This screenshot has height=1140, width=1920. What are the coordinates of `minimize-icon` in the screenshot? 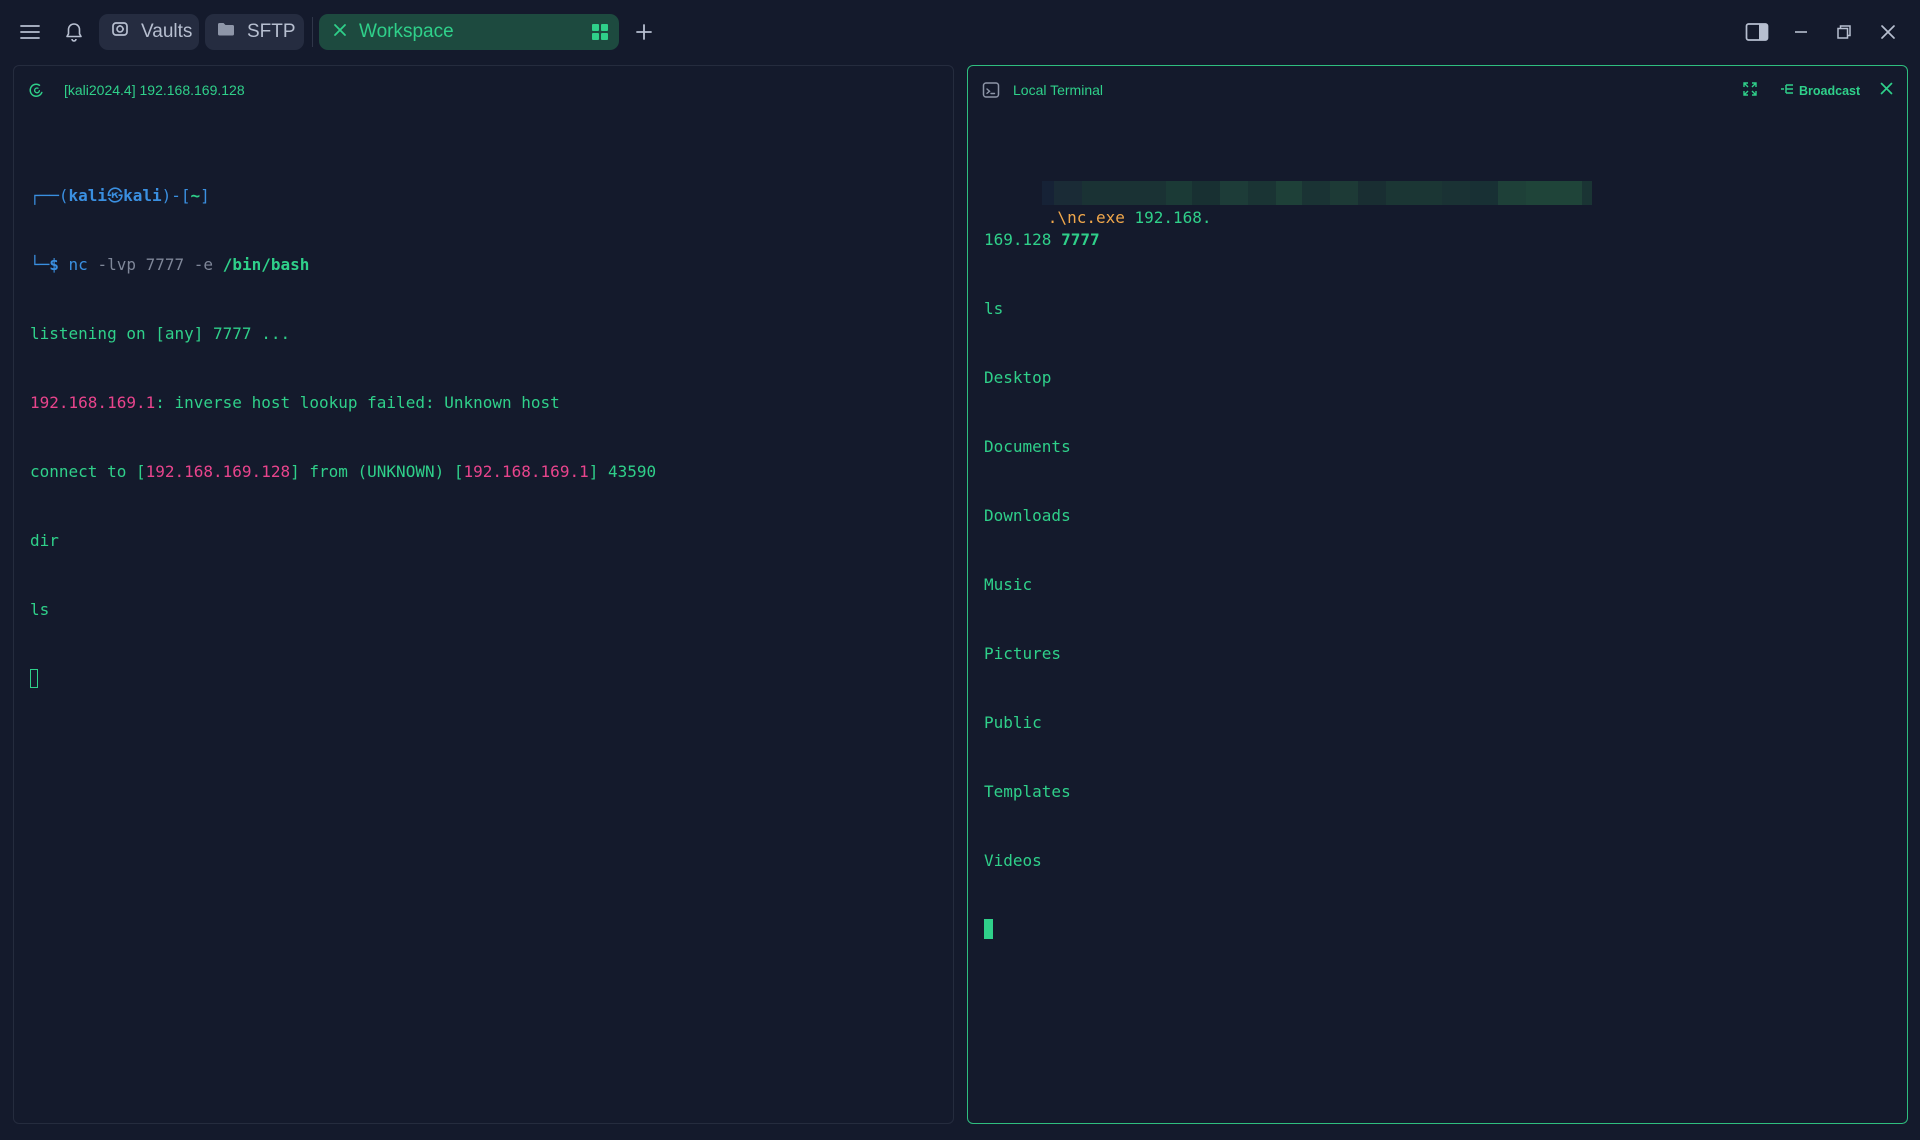 It's located at (1801, 32).